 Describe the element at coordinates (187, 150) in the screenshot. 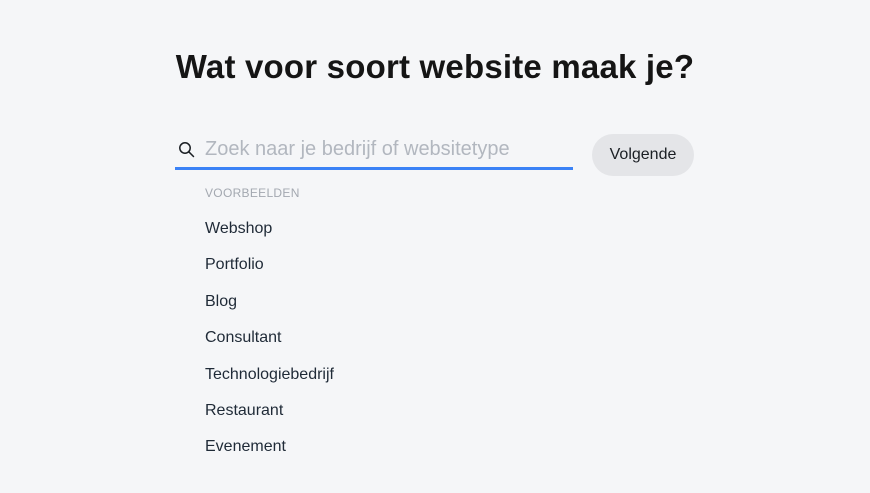

I see `search-icon` at that location.